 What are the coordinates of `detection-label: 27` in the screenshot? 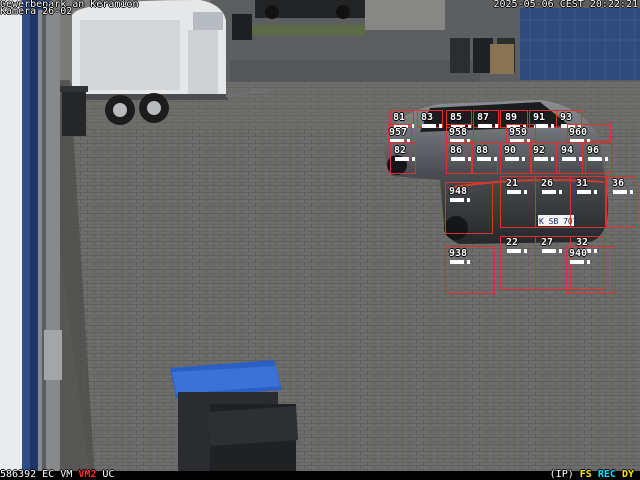 It's located at (547, 242).